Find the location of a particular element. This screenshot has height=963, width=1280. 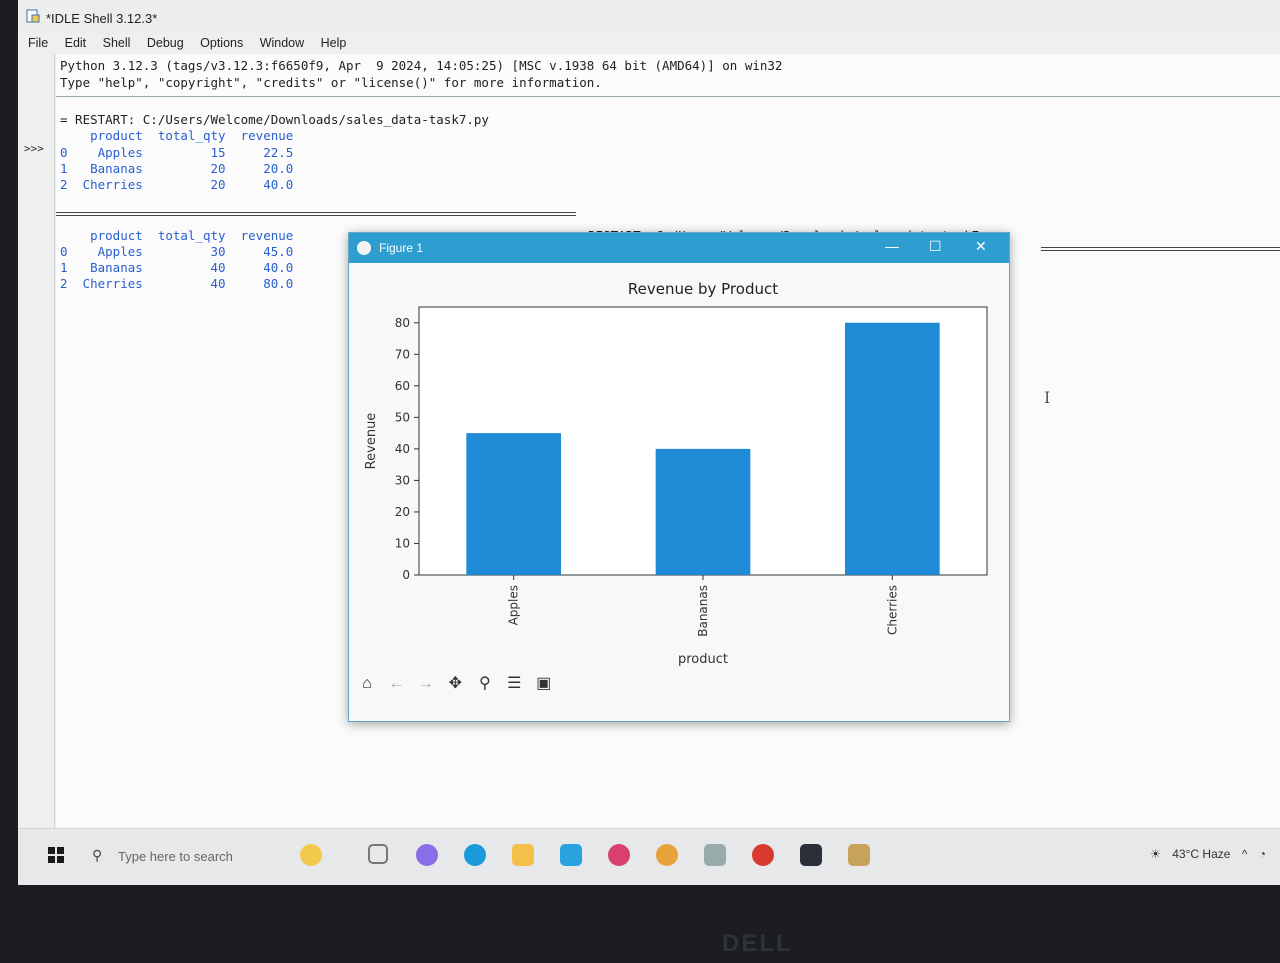

minimize-button: — is located at coordinates (892, 246).